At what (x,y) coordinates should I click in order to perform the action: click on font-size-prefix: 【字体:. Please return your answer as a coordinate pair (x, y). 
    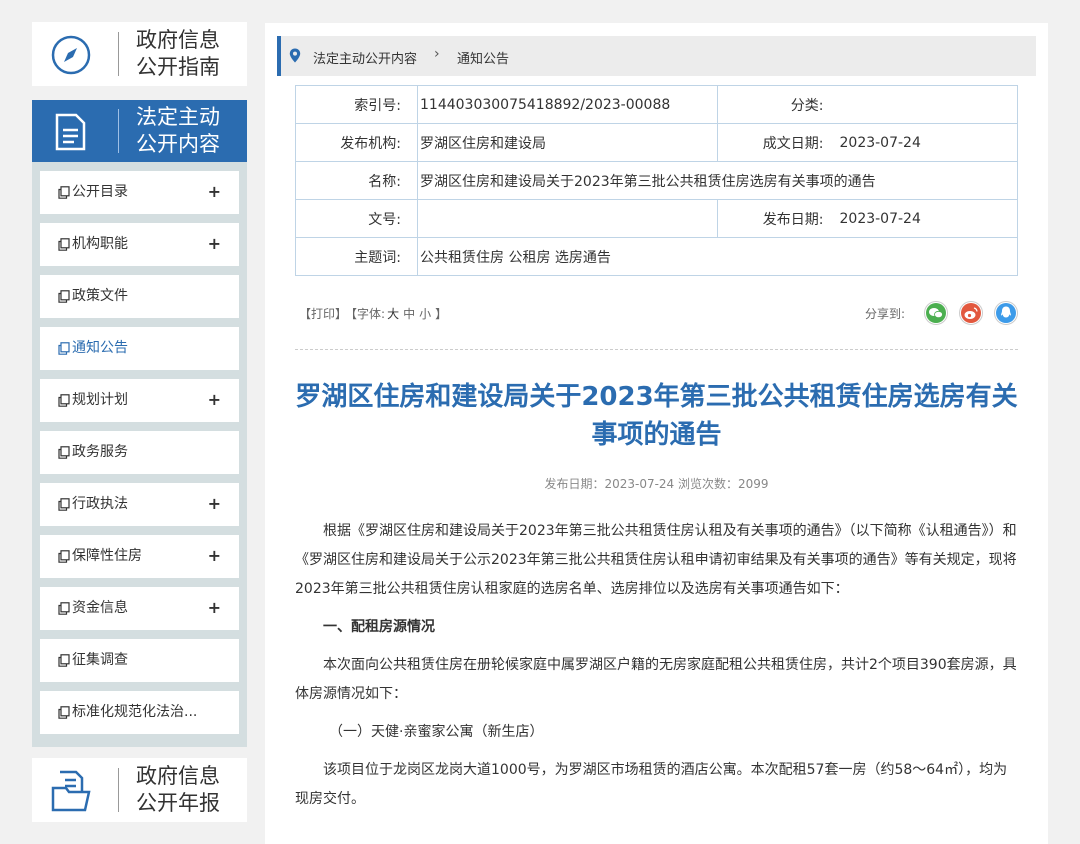
    Looking at the image, I should click on (368, 314).